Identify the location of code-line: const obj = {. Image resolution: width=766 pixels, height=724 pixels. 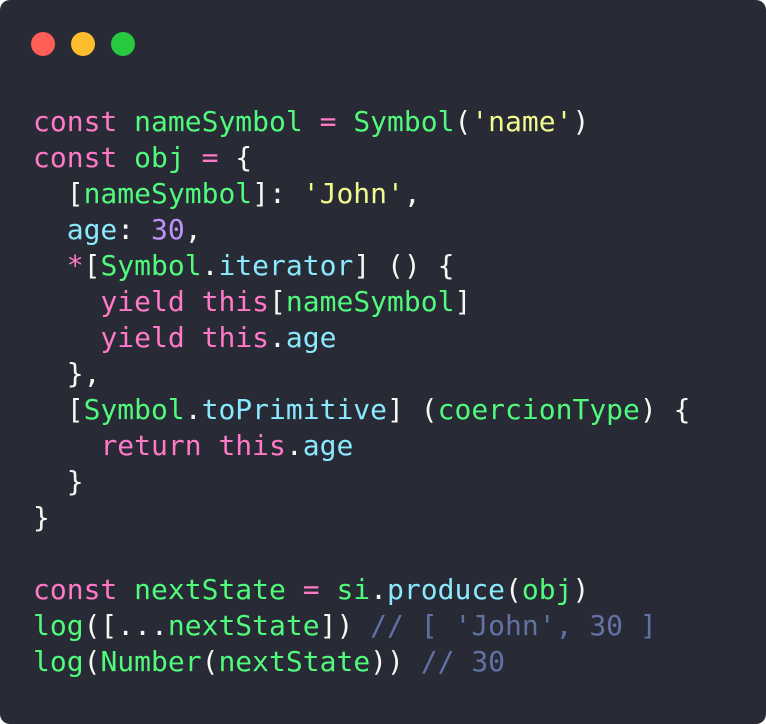
(361, 158).